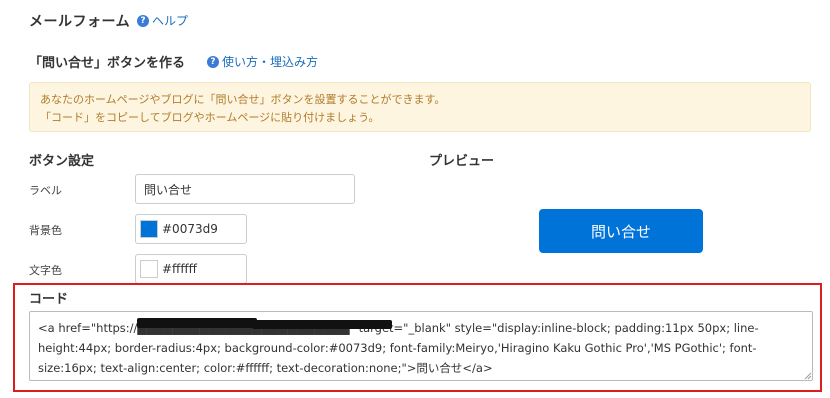 This screenshot has height=398, width=830. I want to click on label-input, so click(245, 189).